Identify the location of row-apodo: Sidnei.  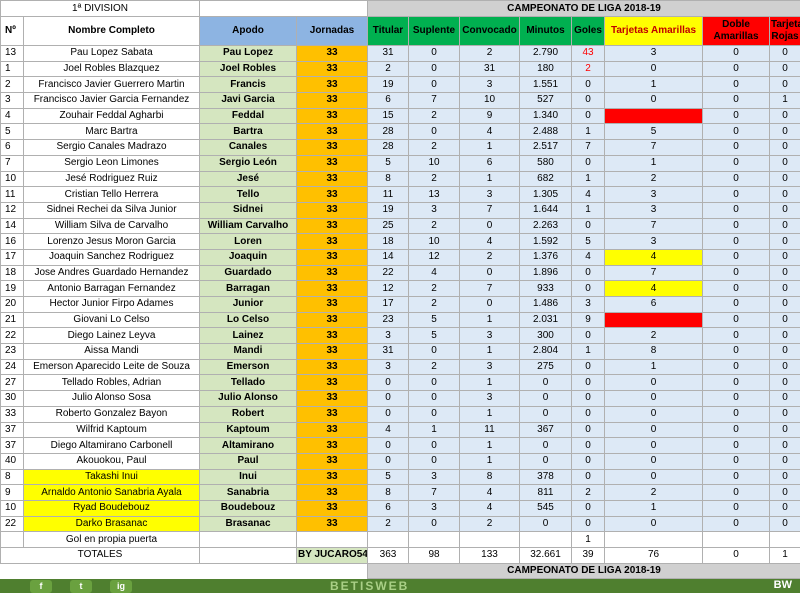
(248, 210).